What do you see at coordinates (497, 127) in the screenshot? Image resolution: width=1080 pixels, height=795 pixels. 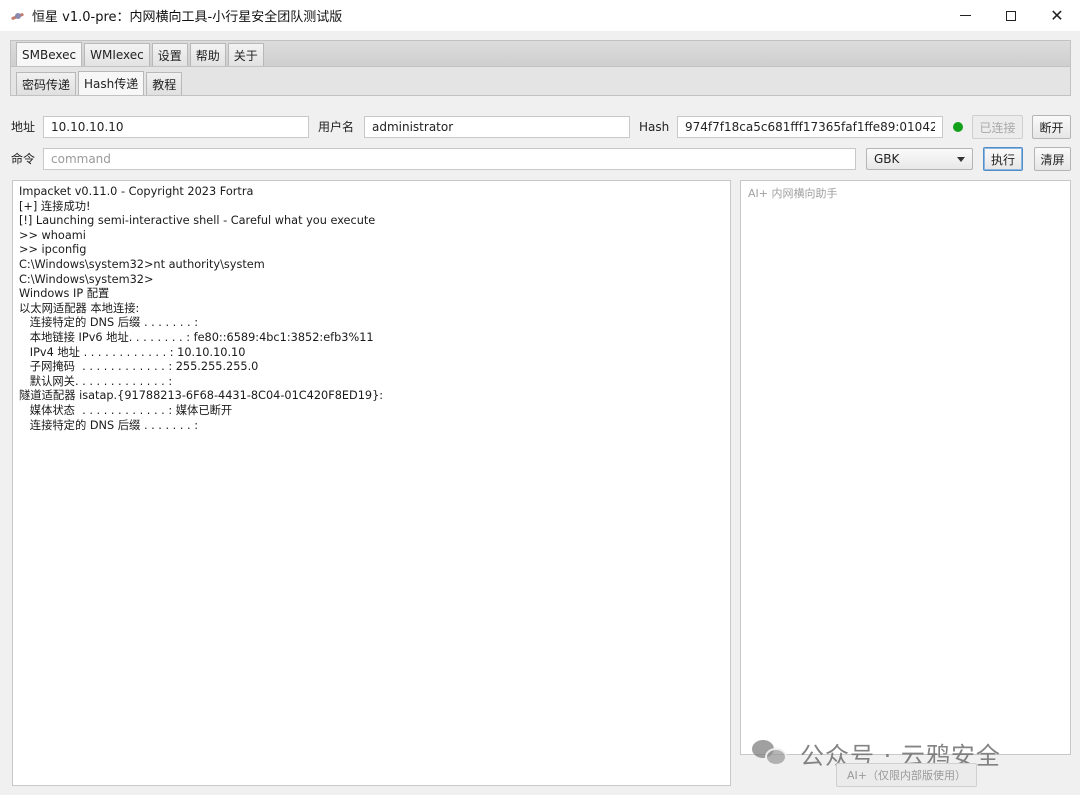 I see `username-input` at bounding box center [497, 127].